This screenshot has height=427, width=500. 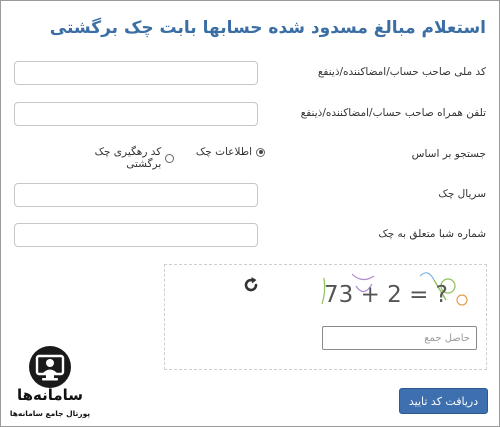 I want to click on captcha-image: 73 + 2 = ?, so click(x=394, y=290).